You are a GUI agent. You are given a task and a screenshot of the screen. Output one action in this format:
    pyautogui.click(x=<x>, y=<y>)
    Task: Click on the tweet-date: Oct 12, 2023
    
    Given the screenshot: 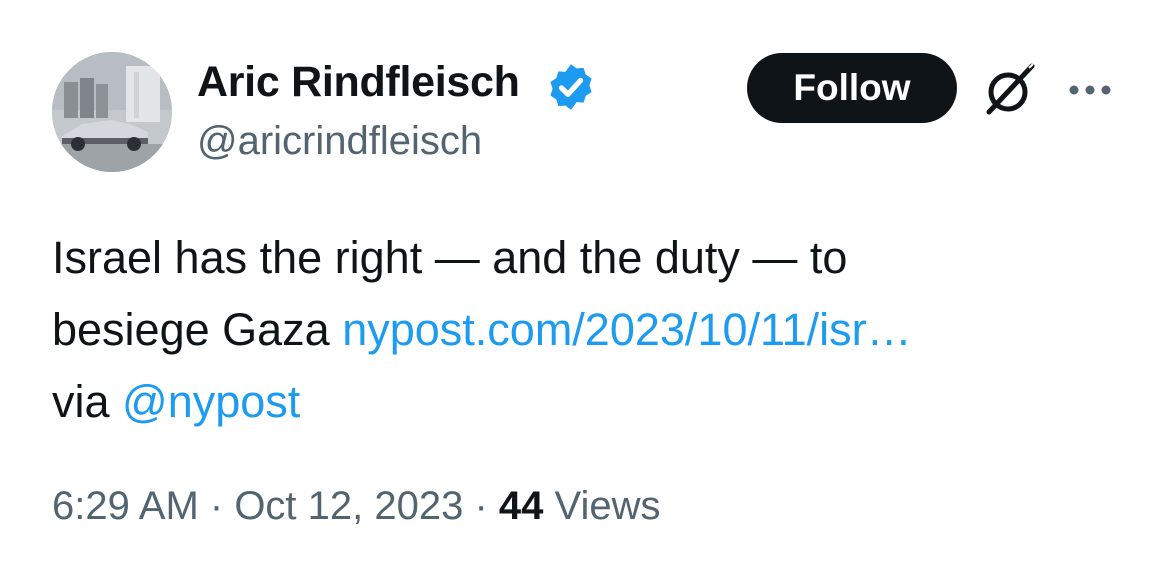 What is the action you would take?
    pyautogui.click(x=348, y=506)
    